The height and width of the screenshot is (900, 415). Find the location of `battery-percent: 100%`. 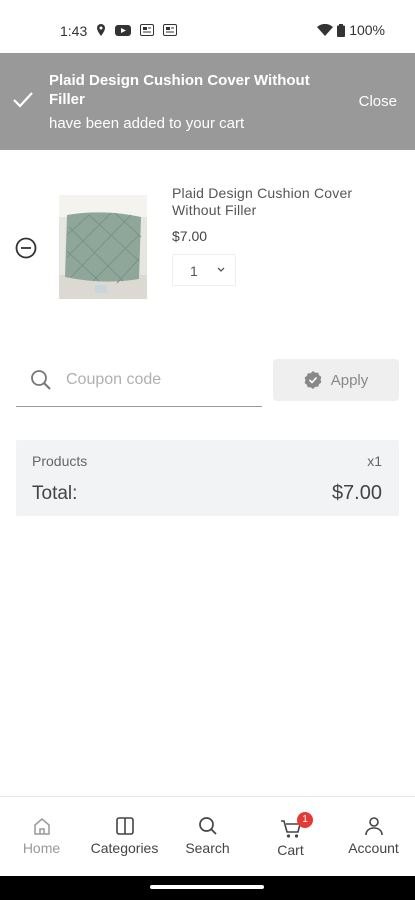

battery-percent: 100% is located at coordinates (367, 30).